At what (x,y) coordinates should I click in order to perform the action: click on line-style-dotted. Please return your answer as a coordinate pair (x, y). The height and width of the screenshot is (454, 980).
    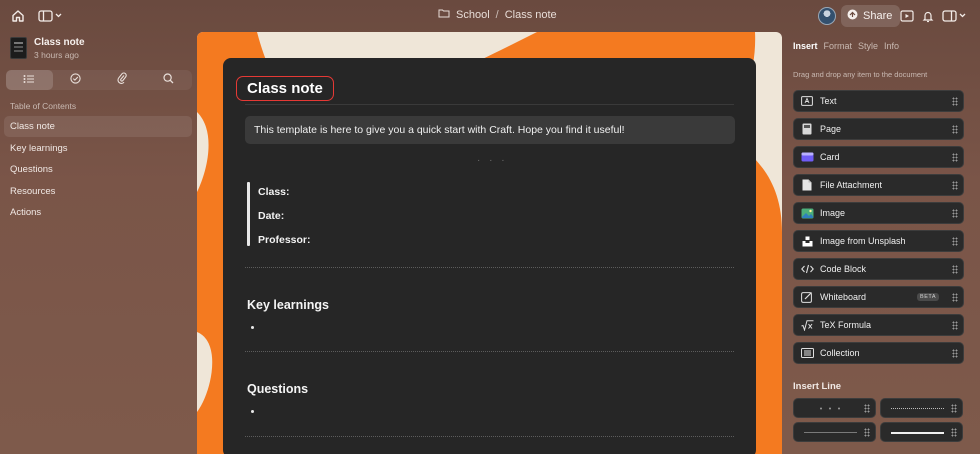
    Looking at the image, I should click on (921, 408).